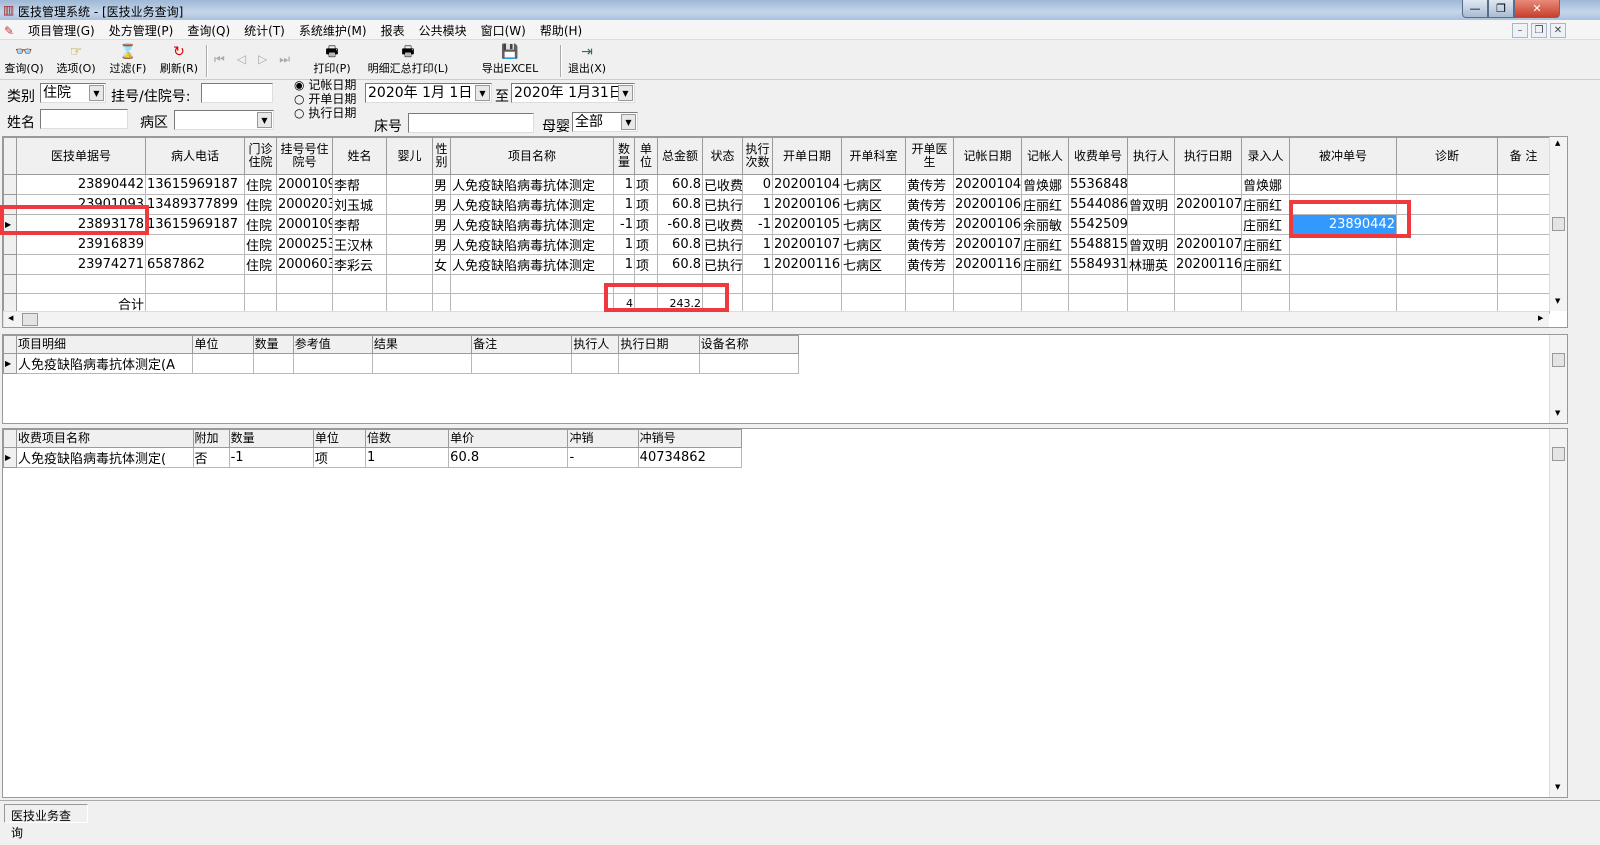 This screenshot has height=845, width=1600. Describe the element at coordinates (407, 438) in the screenshot. I see `column-header: 倍数` at that location.